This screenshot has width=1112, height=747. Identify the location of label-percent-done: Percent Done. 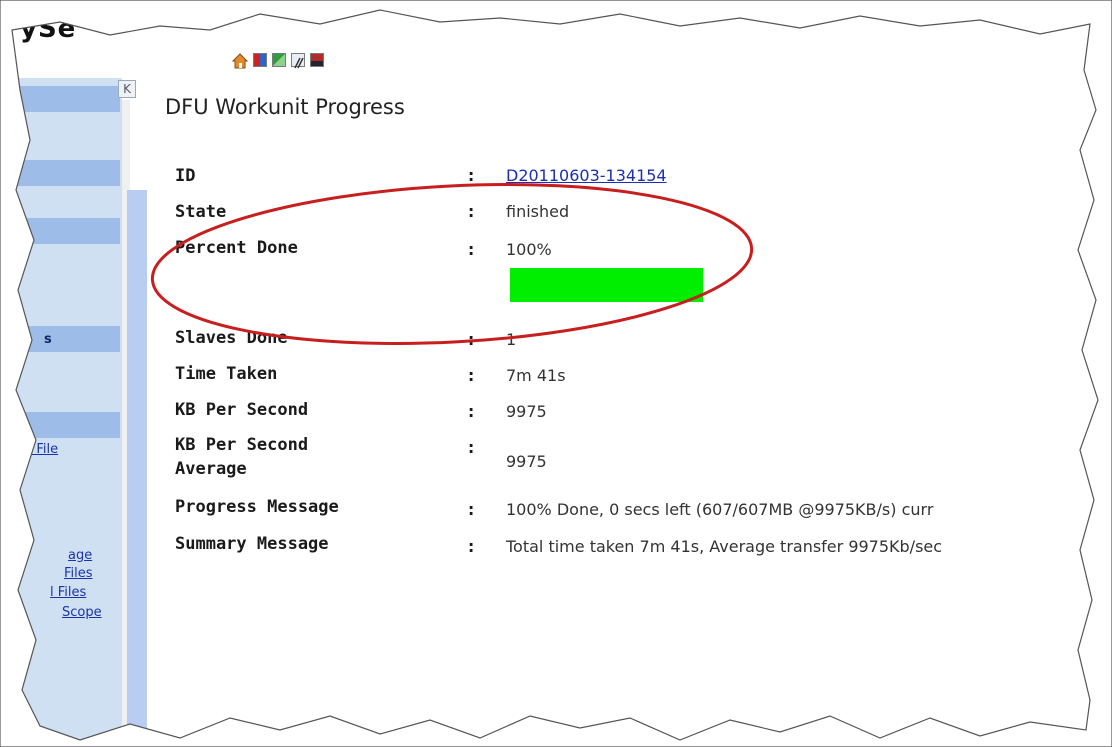
(236, 248).